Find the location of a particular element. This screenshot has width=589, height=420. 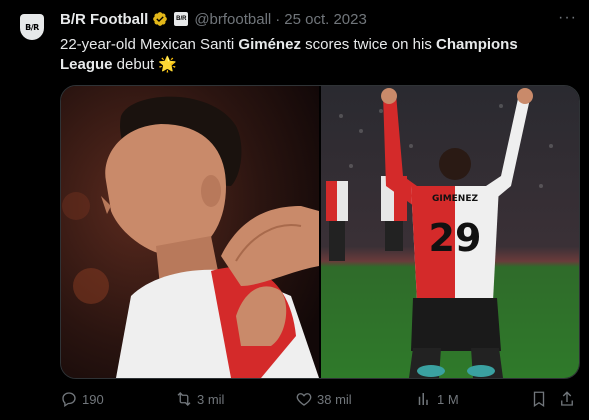

repost-count: 3 mil is located at coordinates (211, 399).